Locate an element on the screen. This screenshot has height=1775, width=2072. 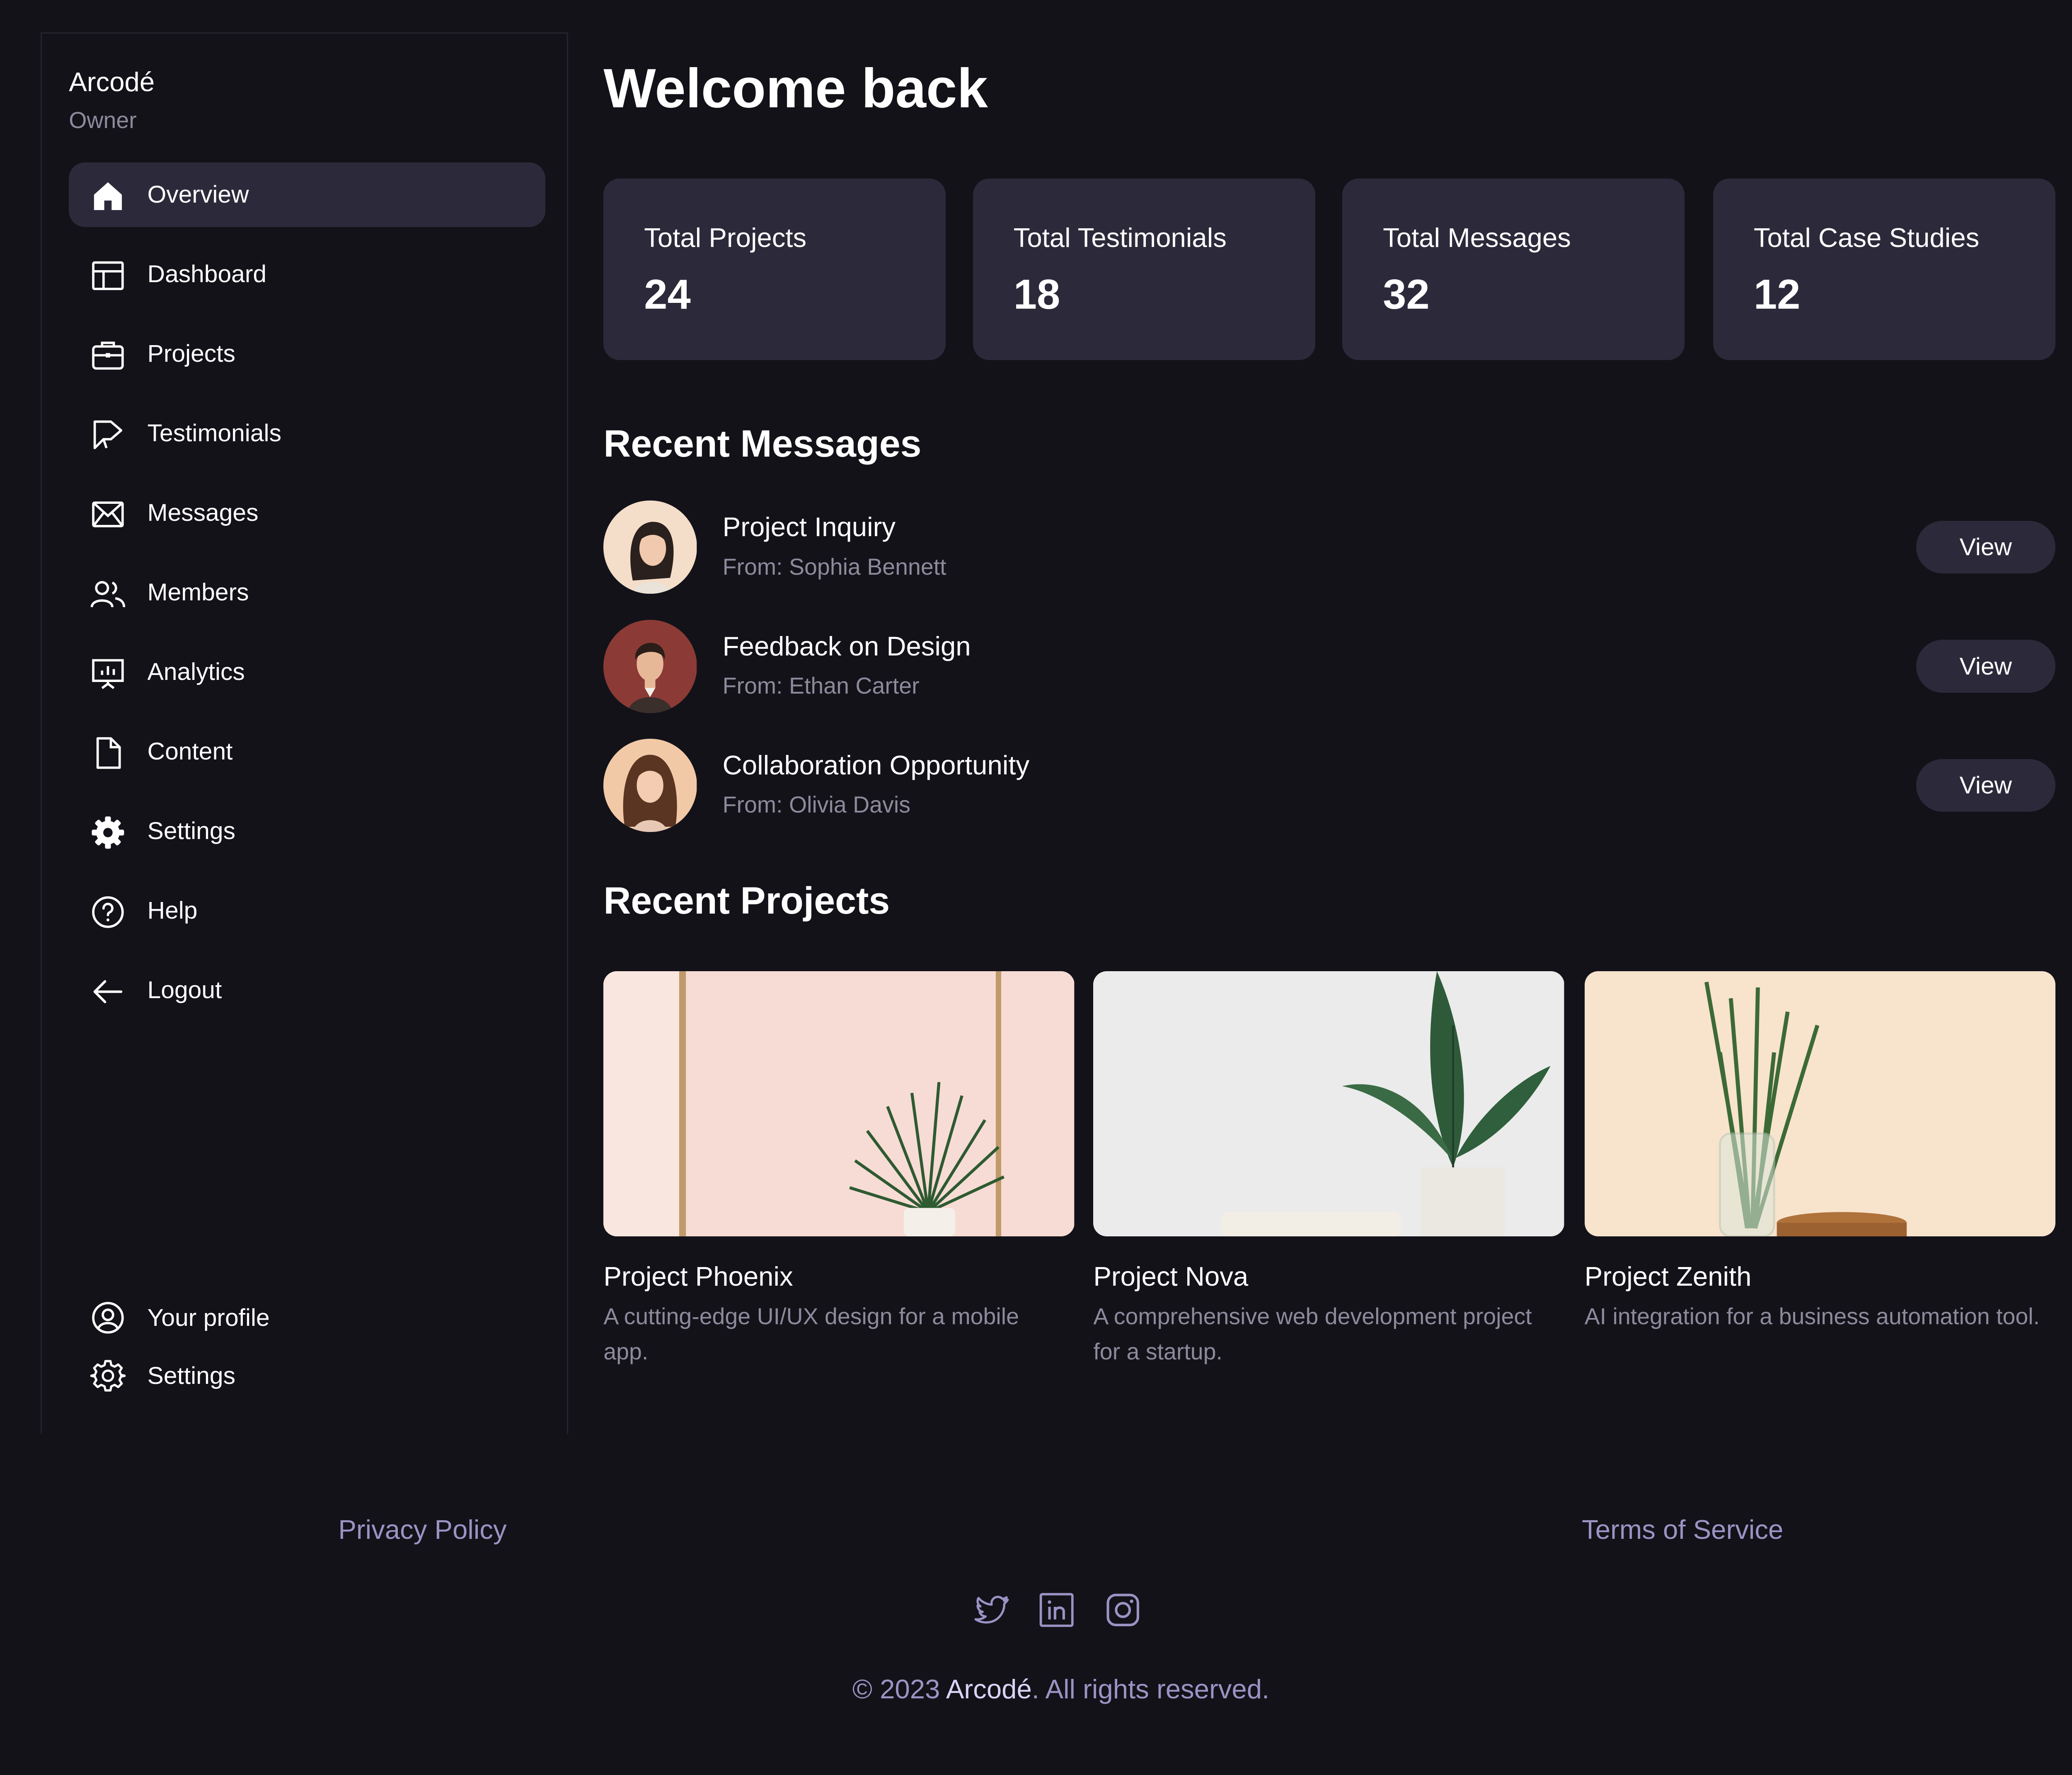
sidebar-item-label: Overview is located at coordinates (198, 194).